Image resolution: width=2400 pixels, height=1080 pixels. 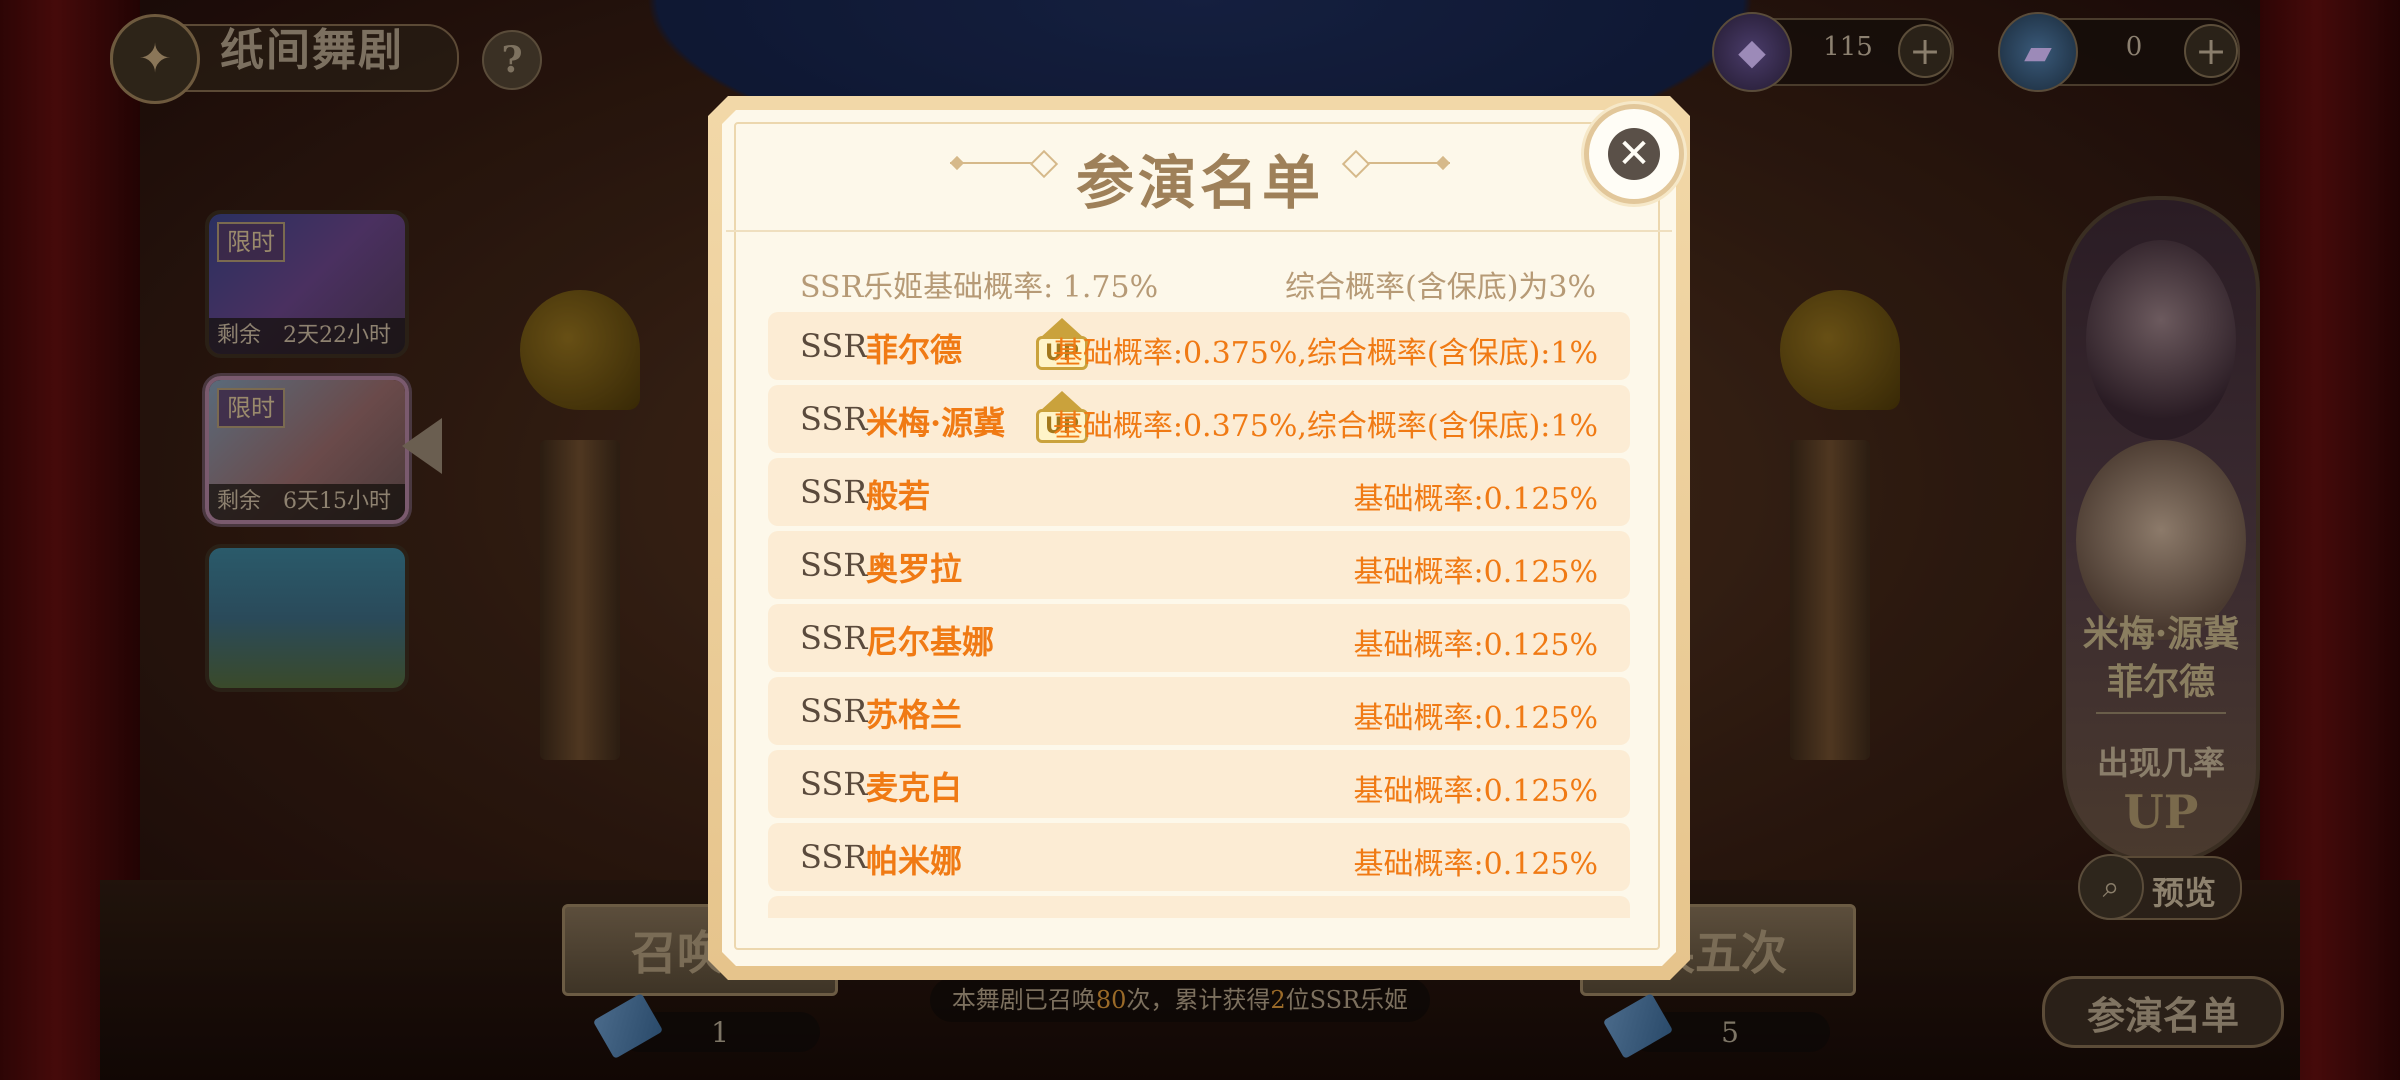 I want to click on stats-text: 本舞剧已召唤, so click(x=1023, y=1000).